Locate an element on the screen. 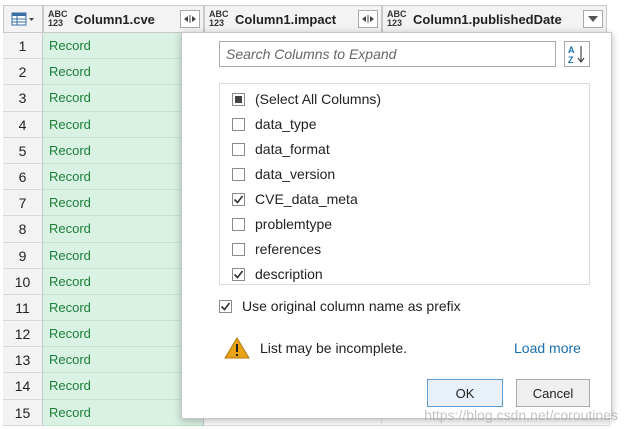  prefix-option: Use original column name as prefix is located at coordinates (340, 306).